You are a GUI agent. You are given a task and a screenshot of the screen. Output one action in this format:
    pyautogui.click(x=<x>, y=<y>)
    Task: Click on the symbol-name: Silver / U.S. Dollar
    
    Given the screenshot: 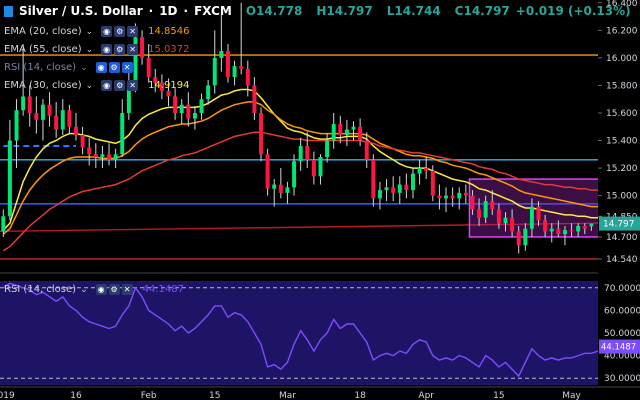 What is the action you would take?
    pyautogui.click(x=81, y=11)
    